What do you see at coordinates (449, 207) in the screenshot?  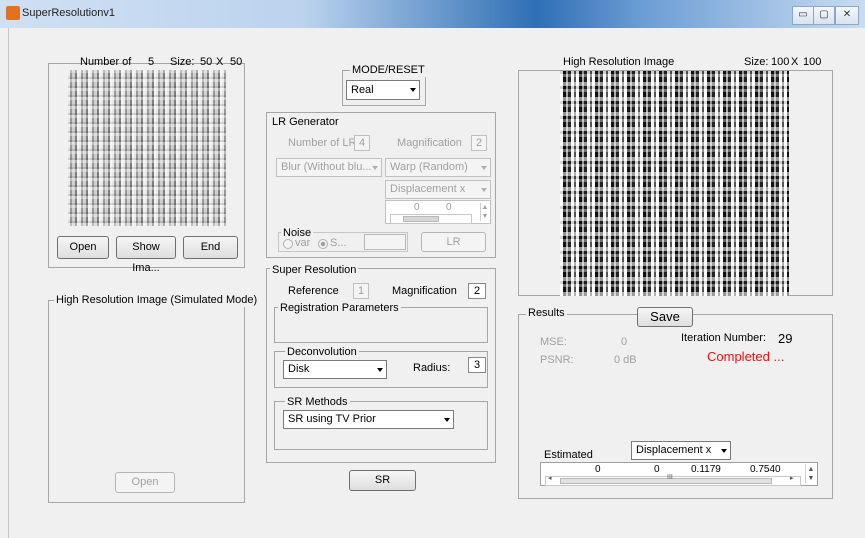 I see `lr-disp-val-2: 0` at bounding box center [449, 207].